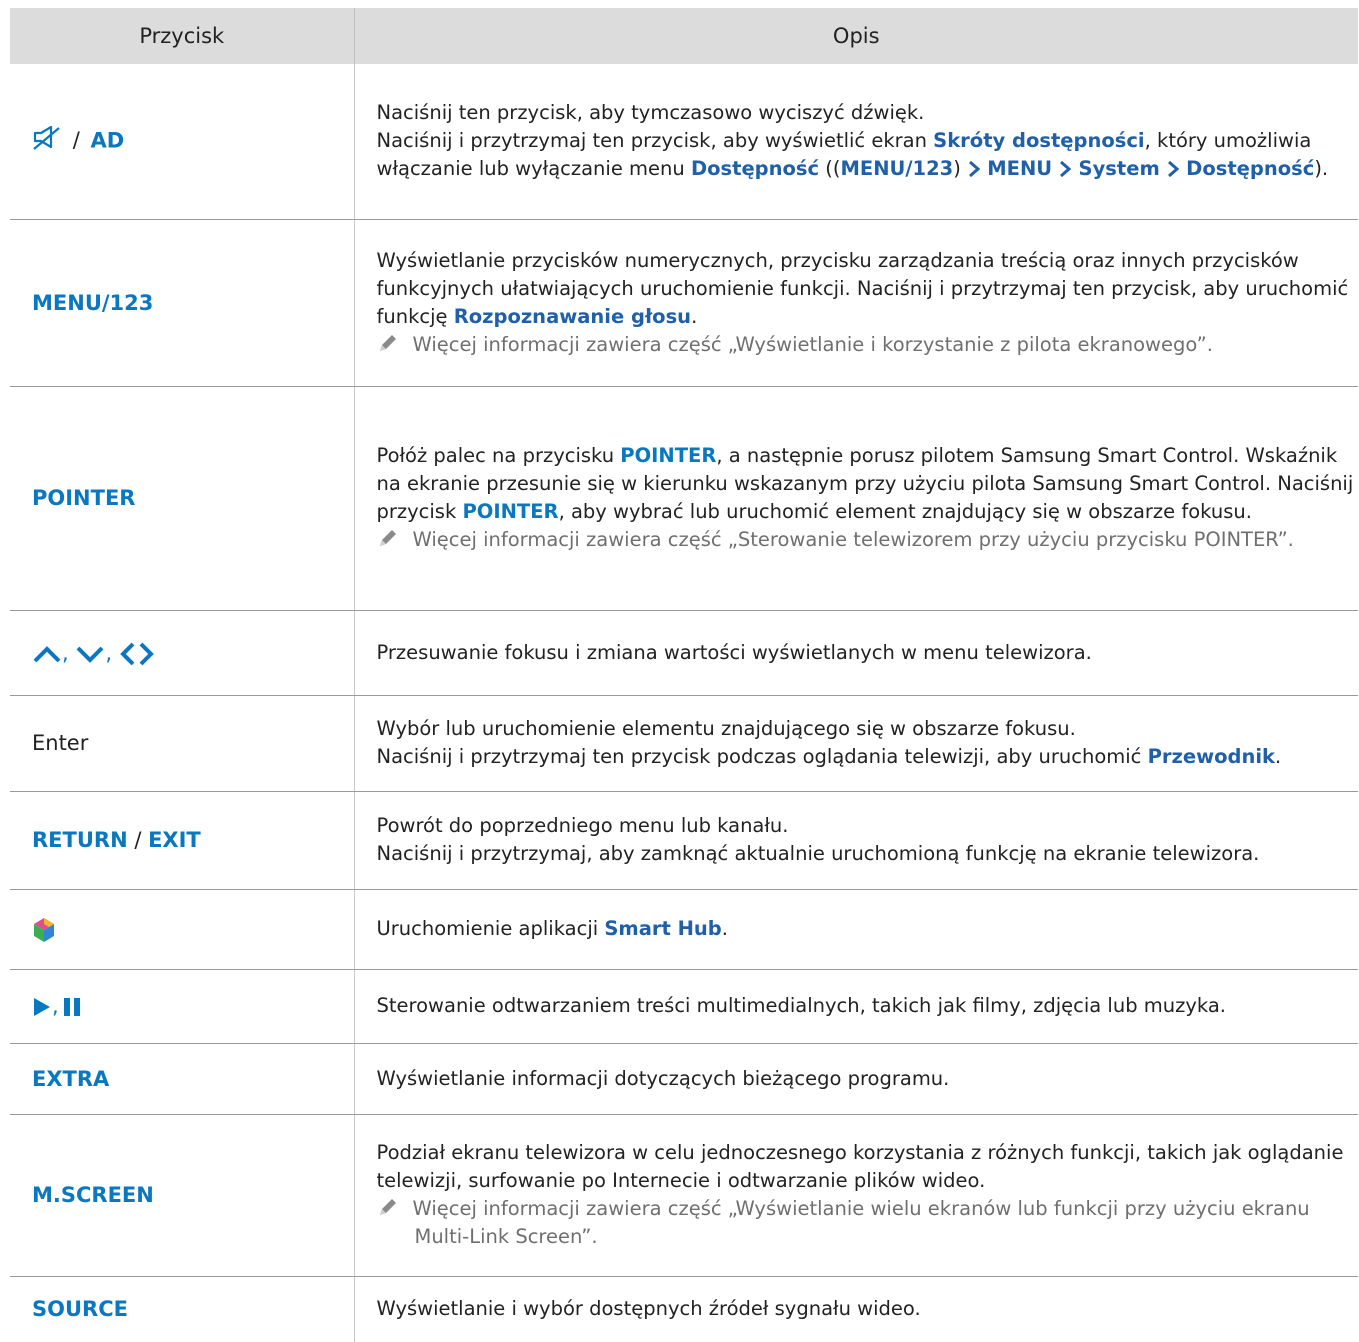 The width and height of the screenshot is (1359, 1342). Describe the element at coordinates (182, 1195) in the screenshot. I see `key-cell: M.SCREEN` at that location.